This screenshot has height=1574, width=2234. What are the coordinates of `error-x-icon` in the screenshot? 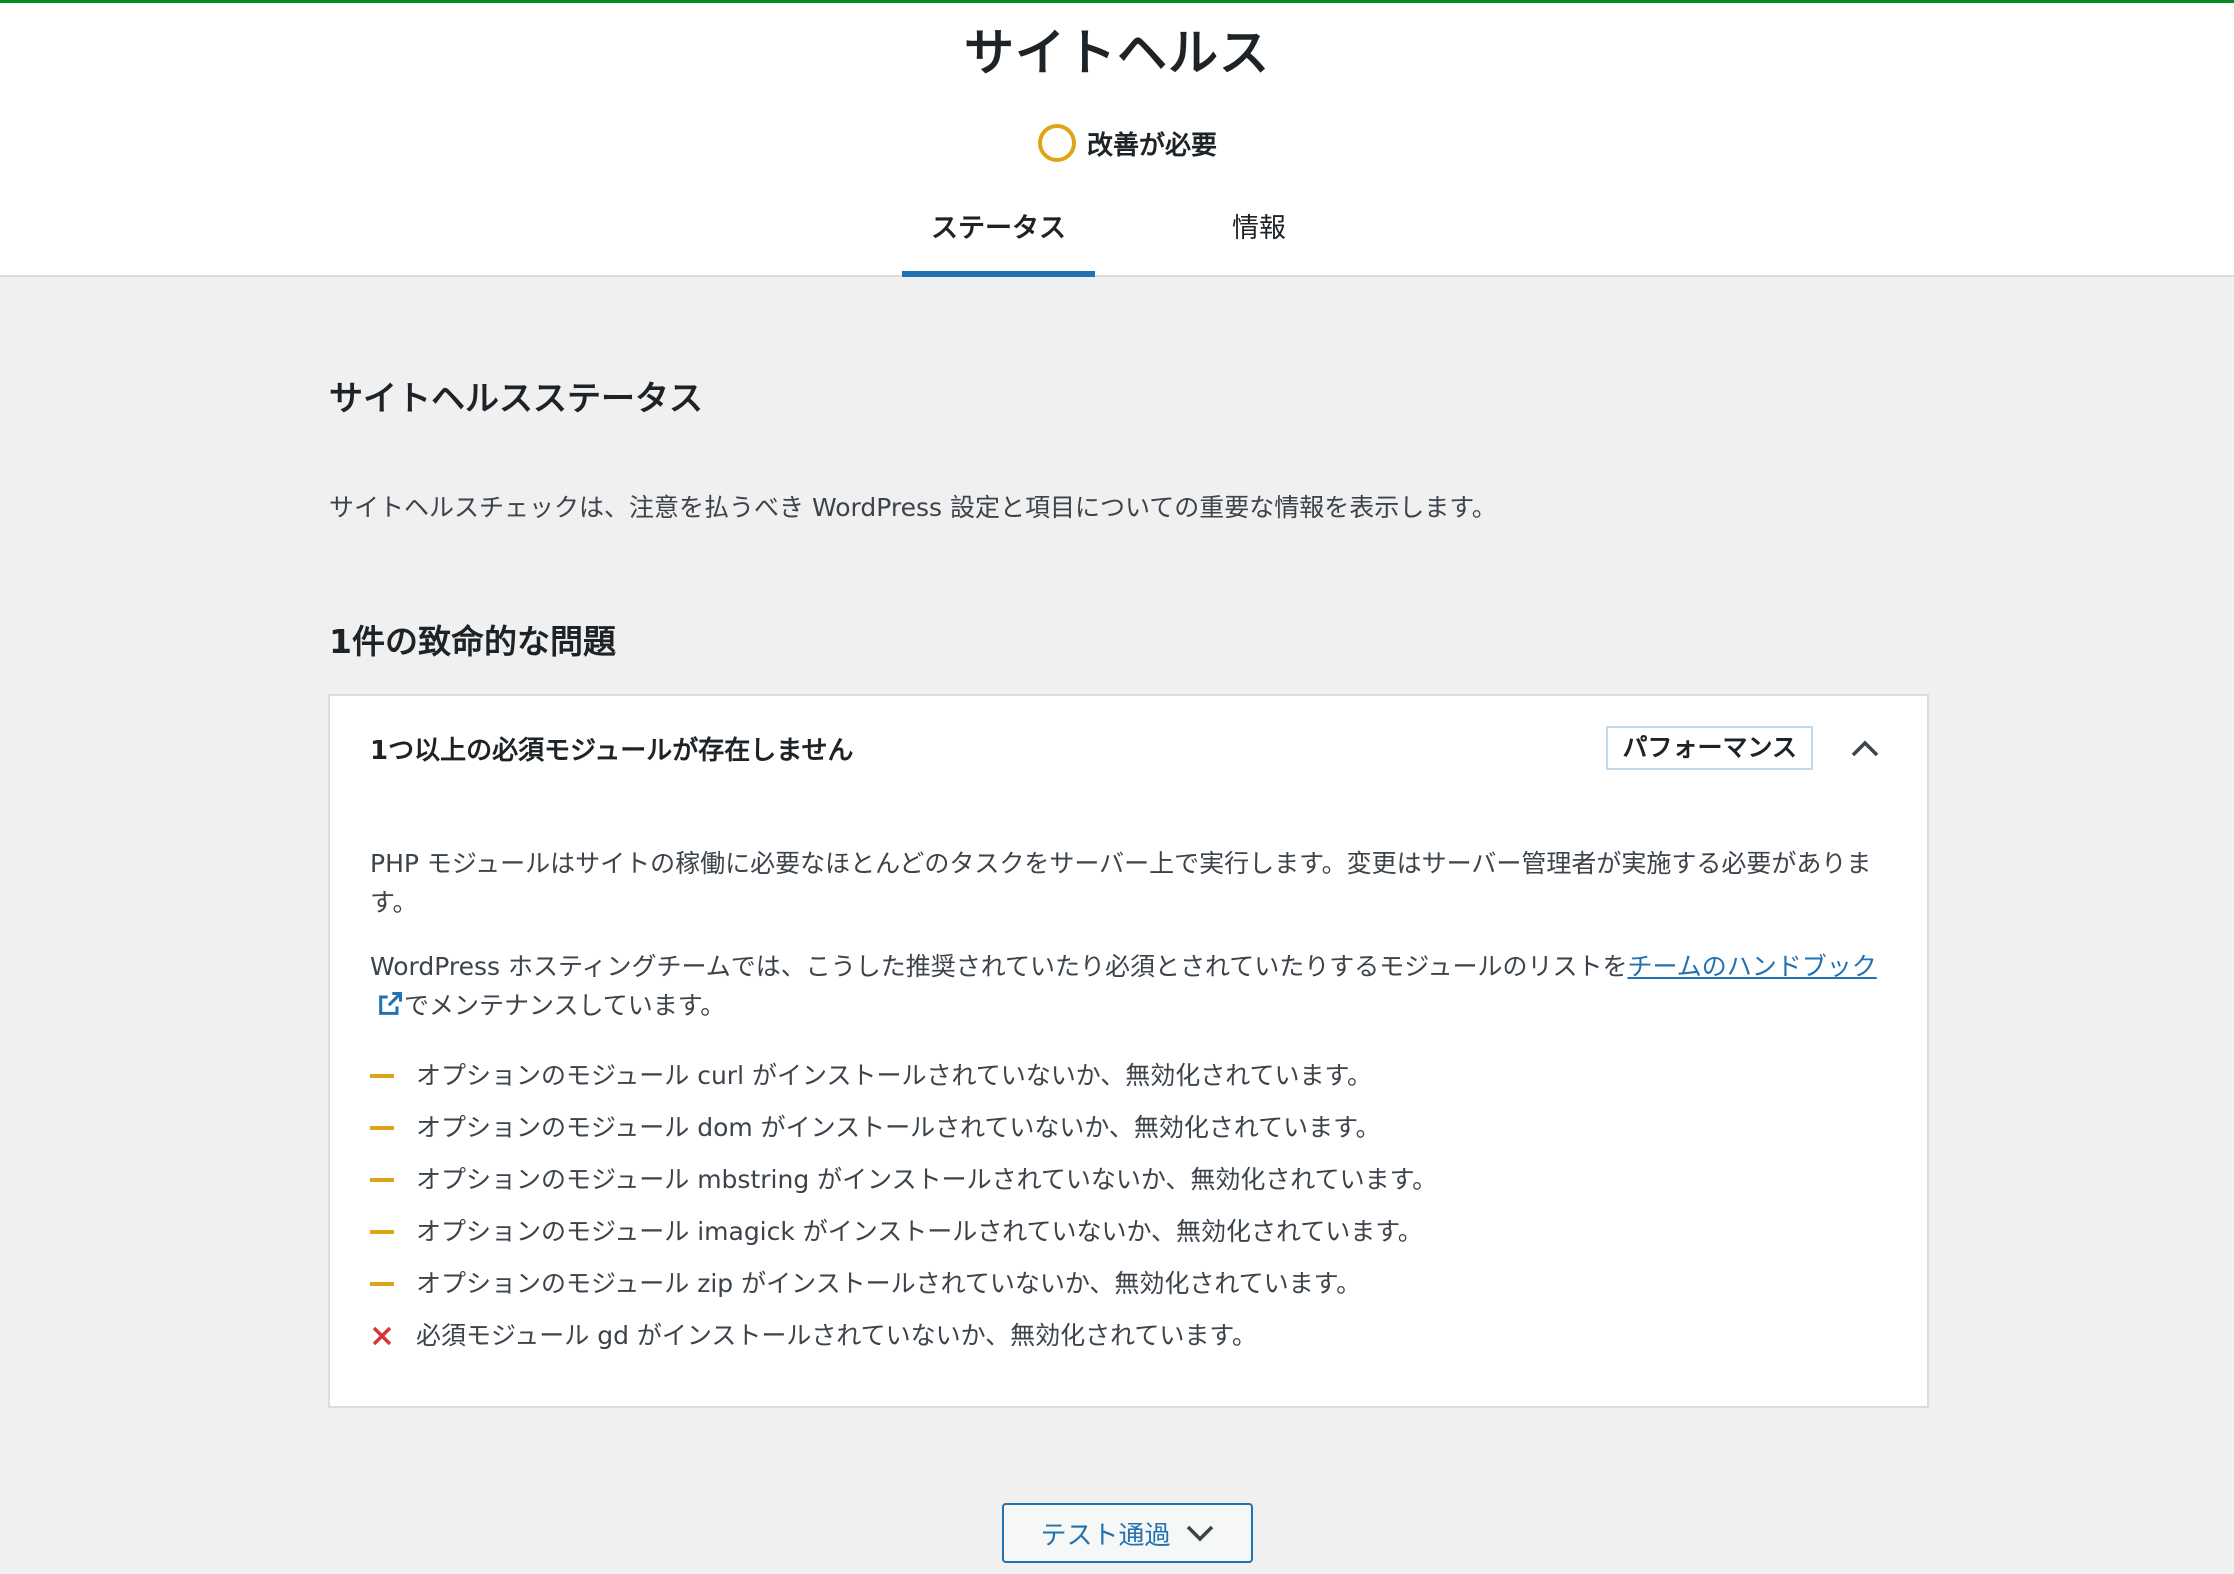 It's located at (382, 1336).